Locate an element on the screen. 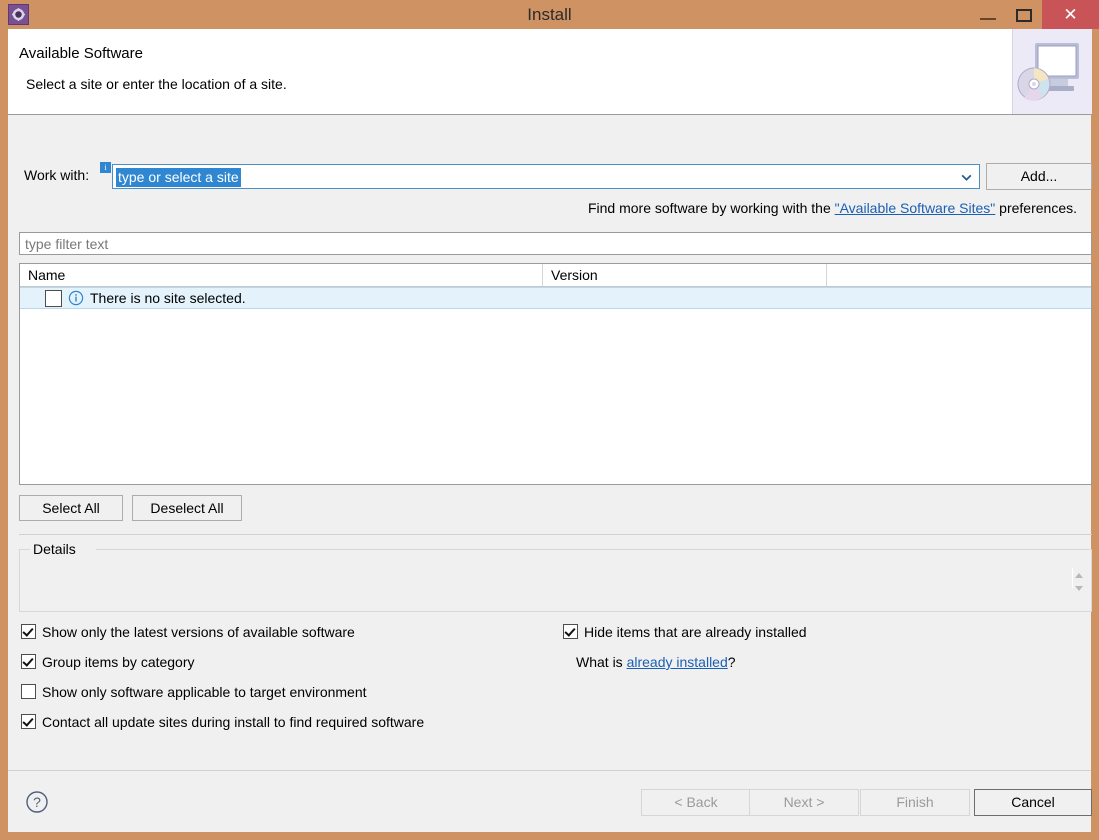  column-header-name: Name is located at coordinates (281, 275).